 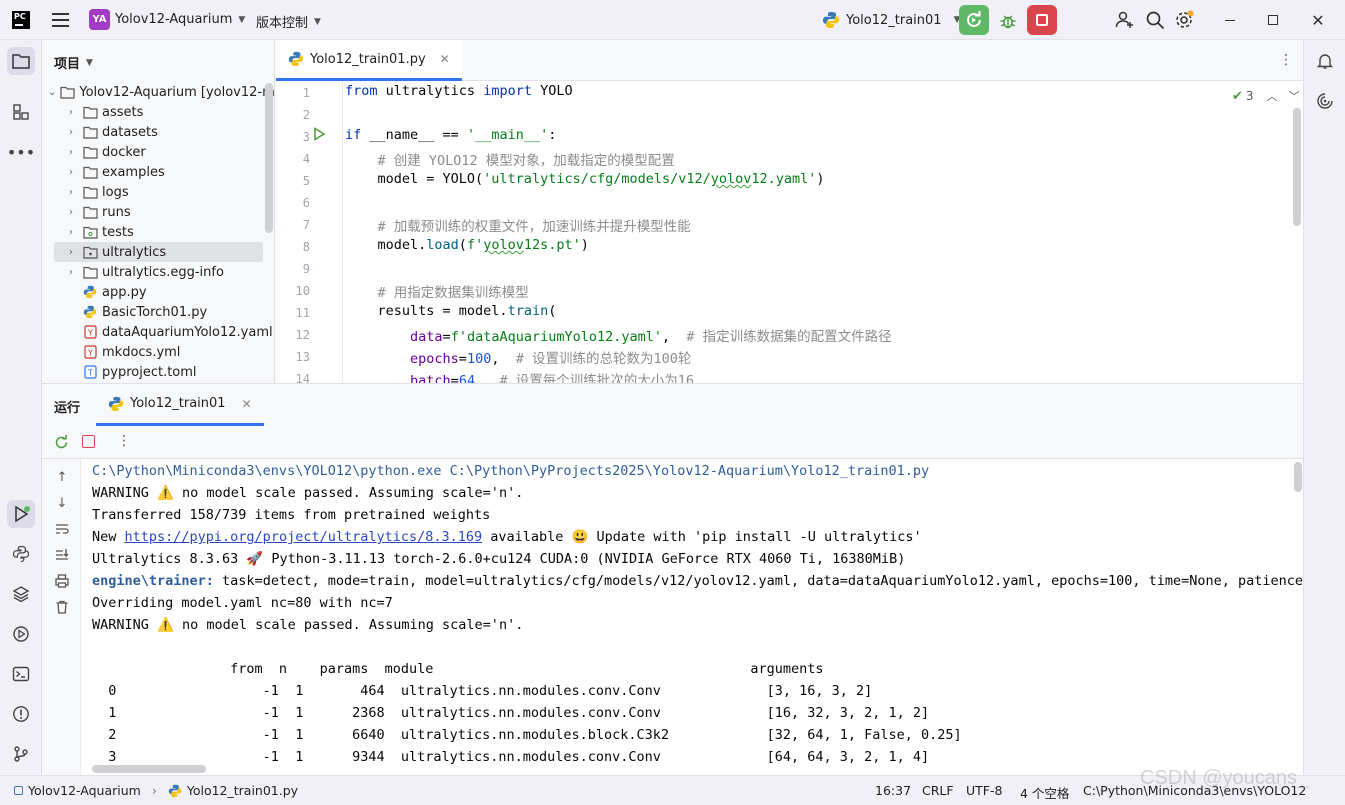 What do you see at coordinates (158, 252) in the screenshot?
I see `tree-item: › ultralytics` at bounding box center [158, 252].